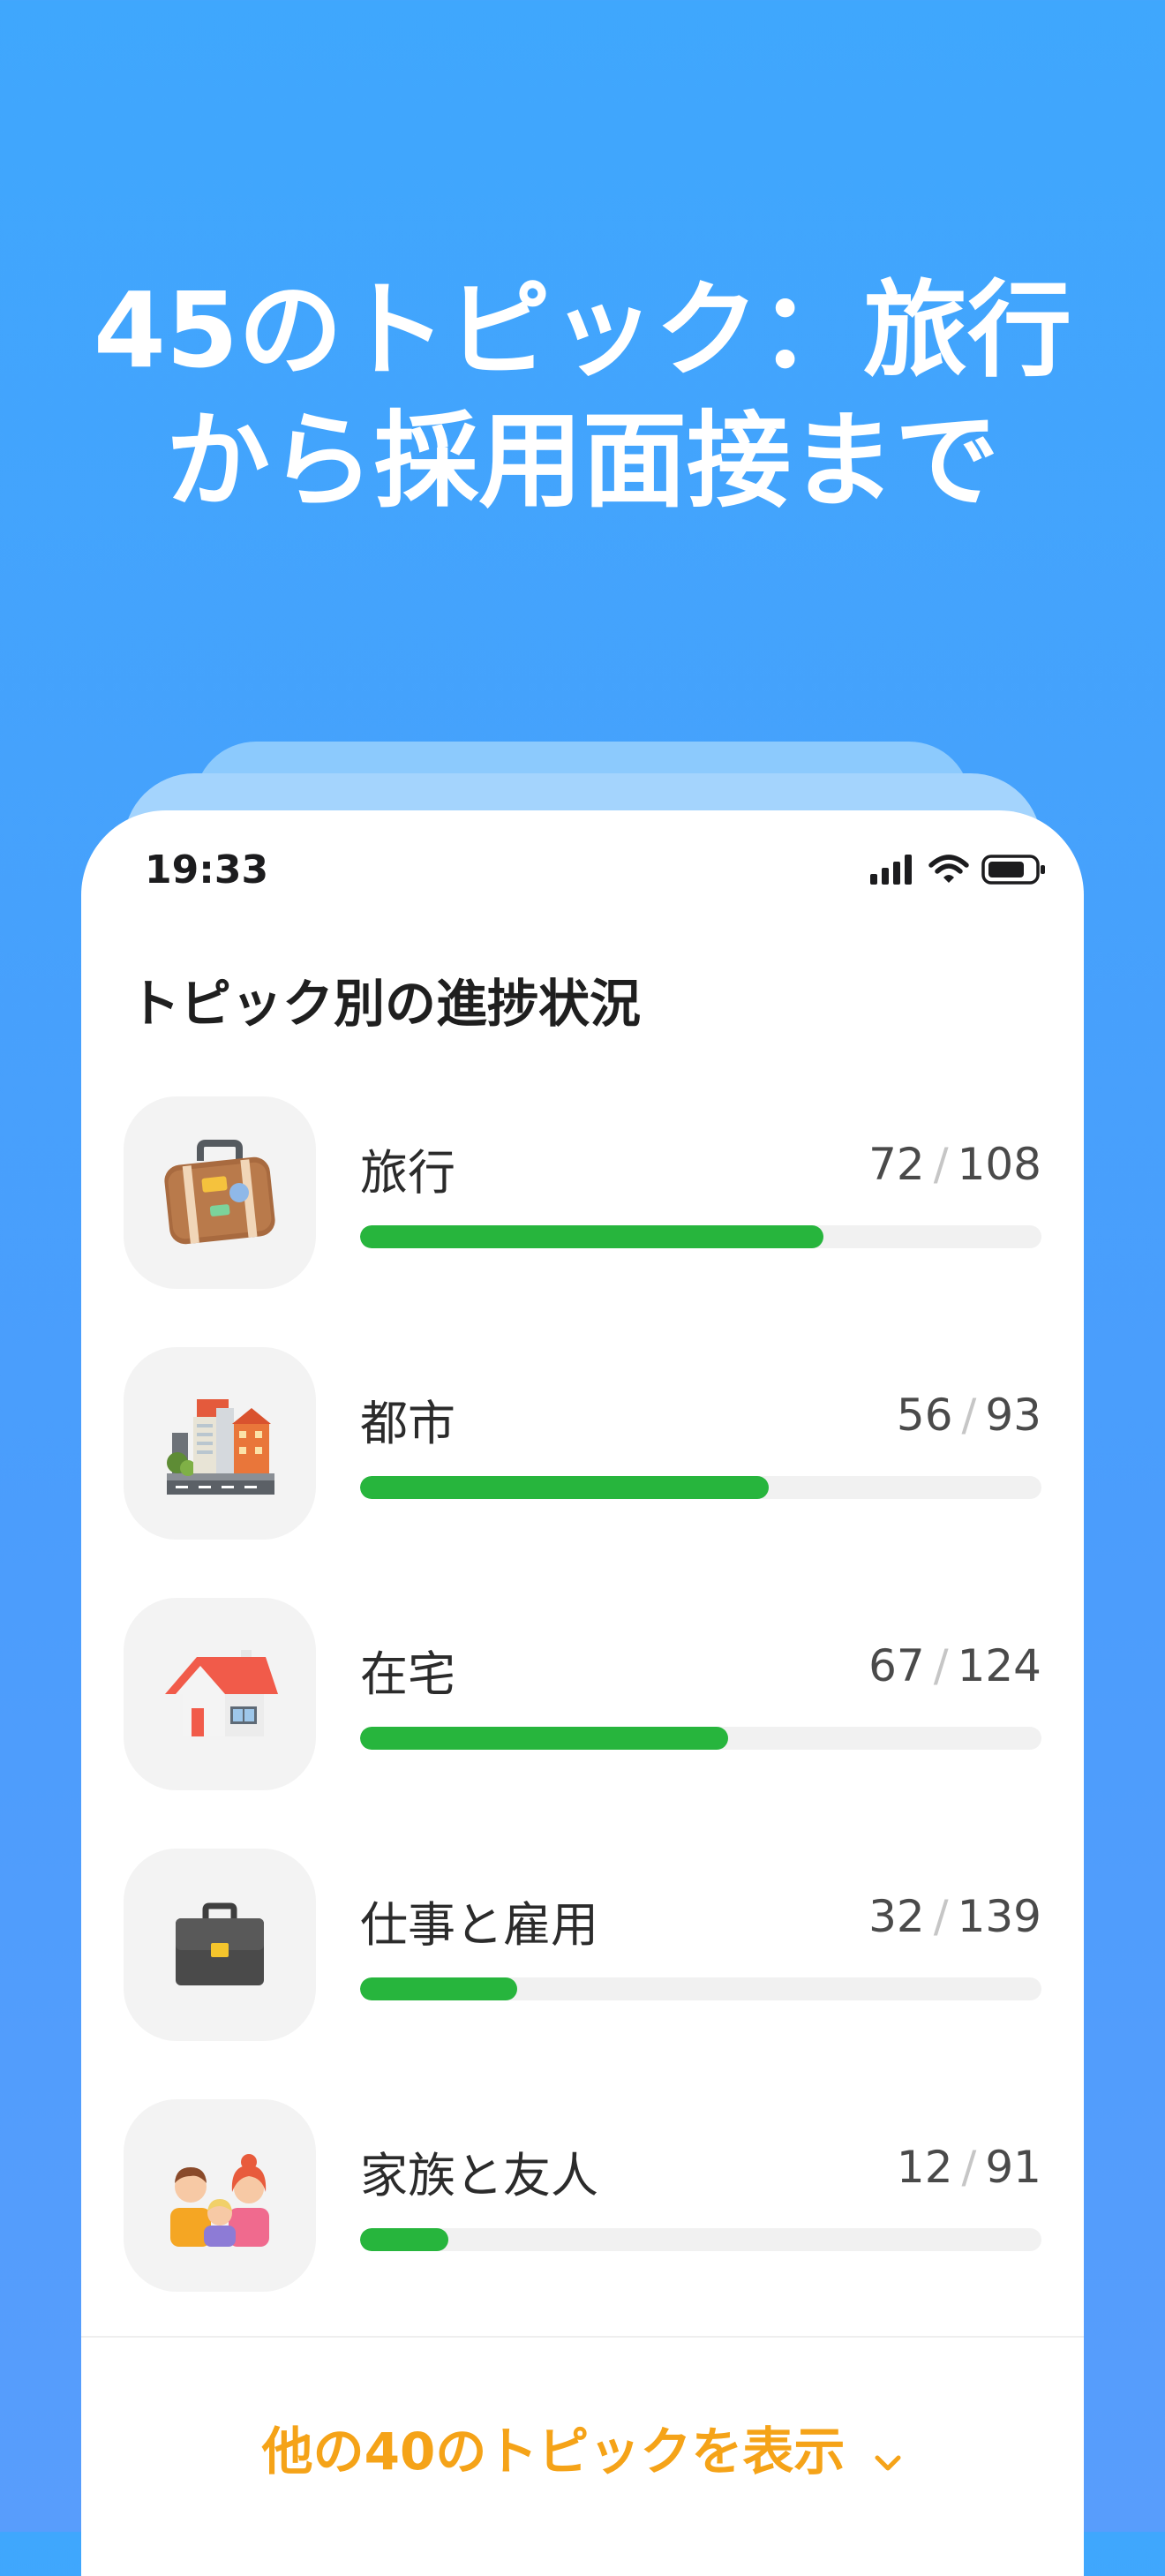  What do you see at coordinates (1013, 1416) in the screenshot?
I see `topic-count-total: 93` at bounding box center [1013, 1416].